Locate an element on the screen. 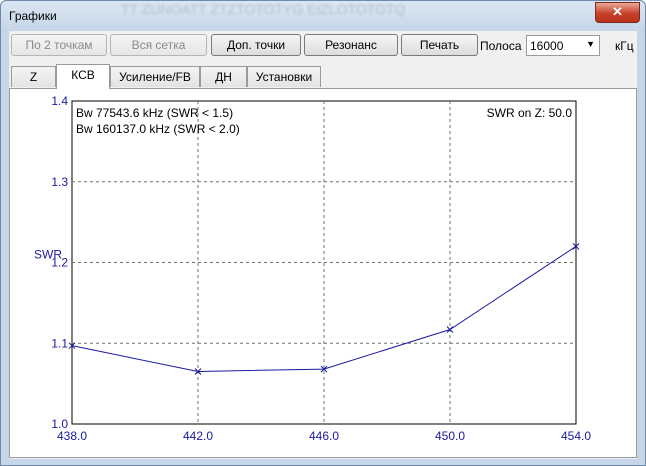 Image resolution: width=646 pixels, height=466 pixels. band-label: Полоса is located at coordinates (501, 46).